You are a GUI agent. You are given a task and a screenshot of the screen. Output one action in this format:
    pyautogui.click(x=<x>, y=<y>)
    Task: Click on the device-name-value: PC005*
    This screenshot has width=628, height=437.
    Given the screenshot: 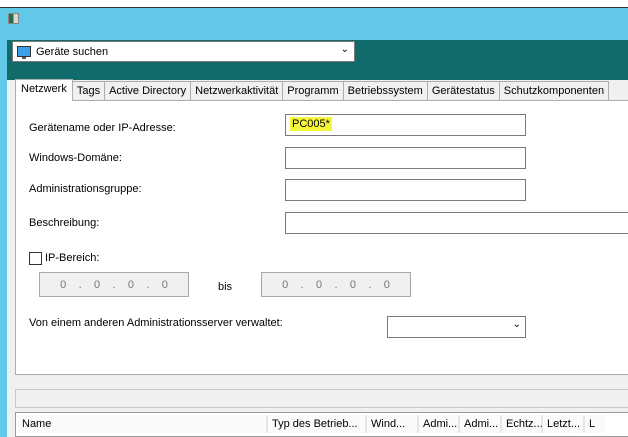 What is the action you would take?
    pyautogui.click(x=311, y=124)
    